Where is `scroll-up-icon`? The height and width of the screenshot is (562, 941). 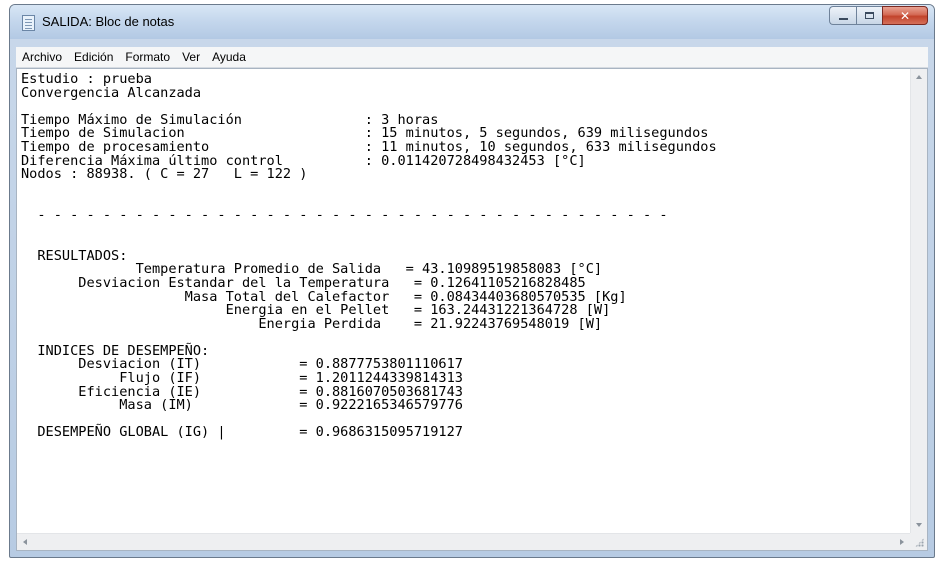 scroll-up-icon is located at coordinates (919, 77).